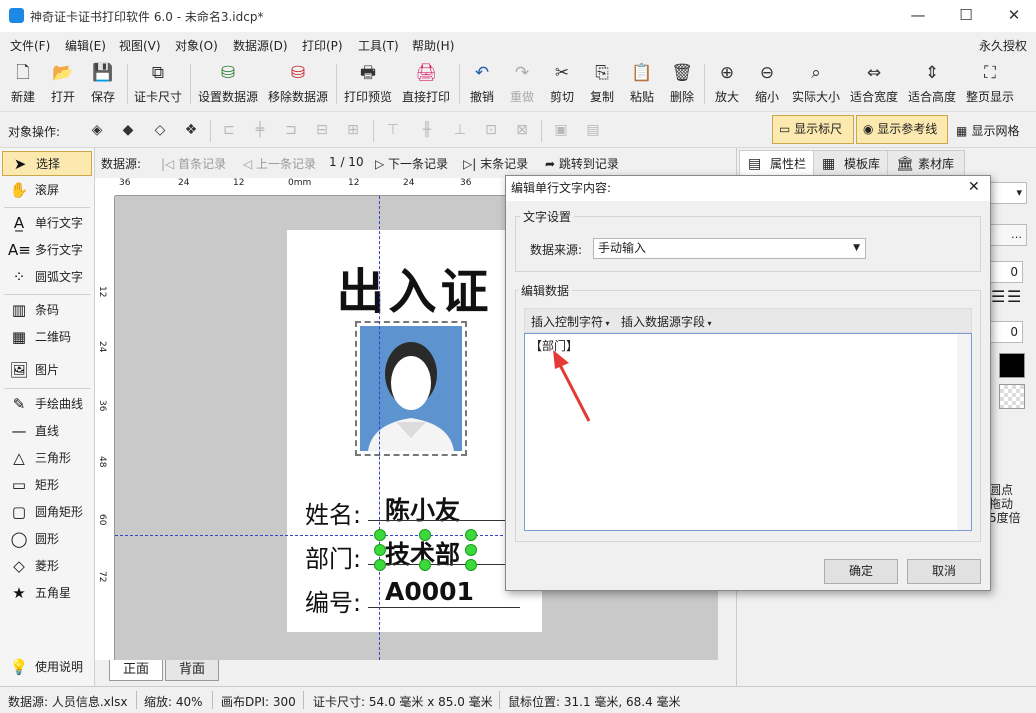 The height and width of the screenshot is (713, 1036). What do you see at coordinates (1014, 16) in the screenshot?
I see `close-button: ✕` at bounding box center [1014, 16].